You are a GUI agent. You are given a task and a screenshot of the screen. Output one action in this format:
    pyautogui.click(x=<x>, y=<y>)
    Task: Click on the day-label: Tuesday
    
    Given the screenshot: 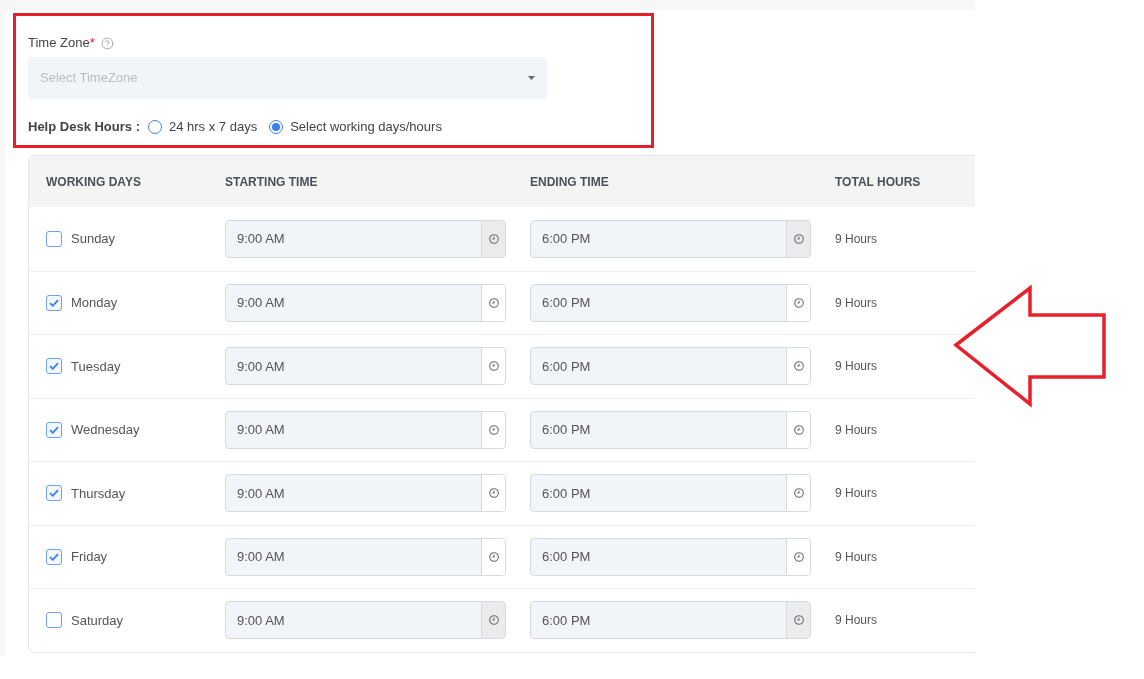 What is the action you would take?
    pyautogui.click(x=96, y=366)
    